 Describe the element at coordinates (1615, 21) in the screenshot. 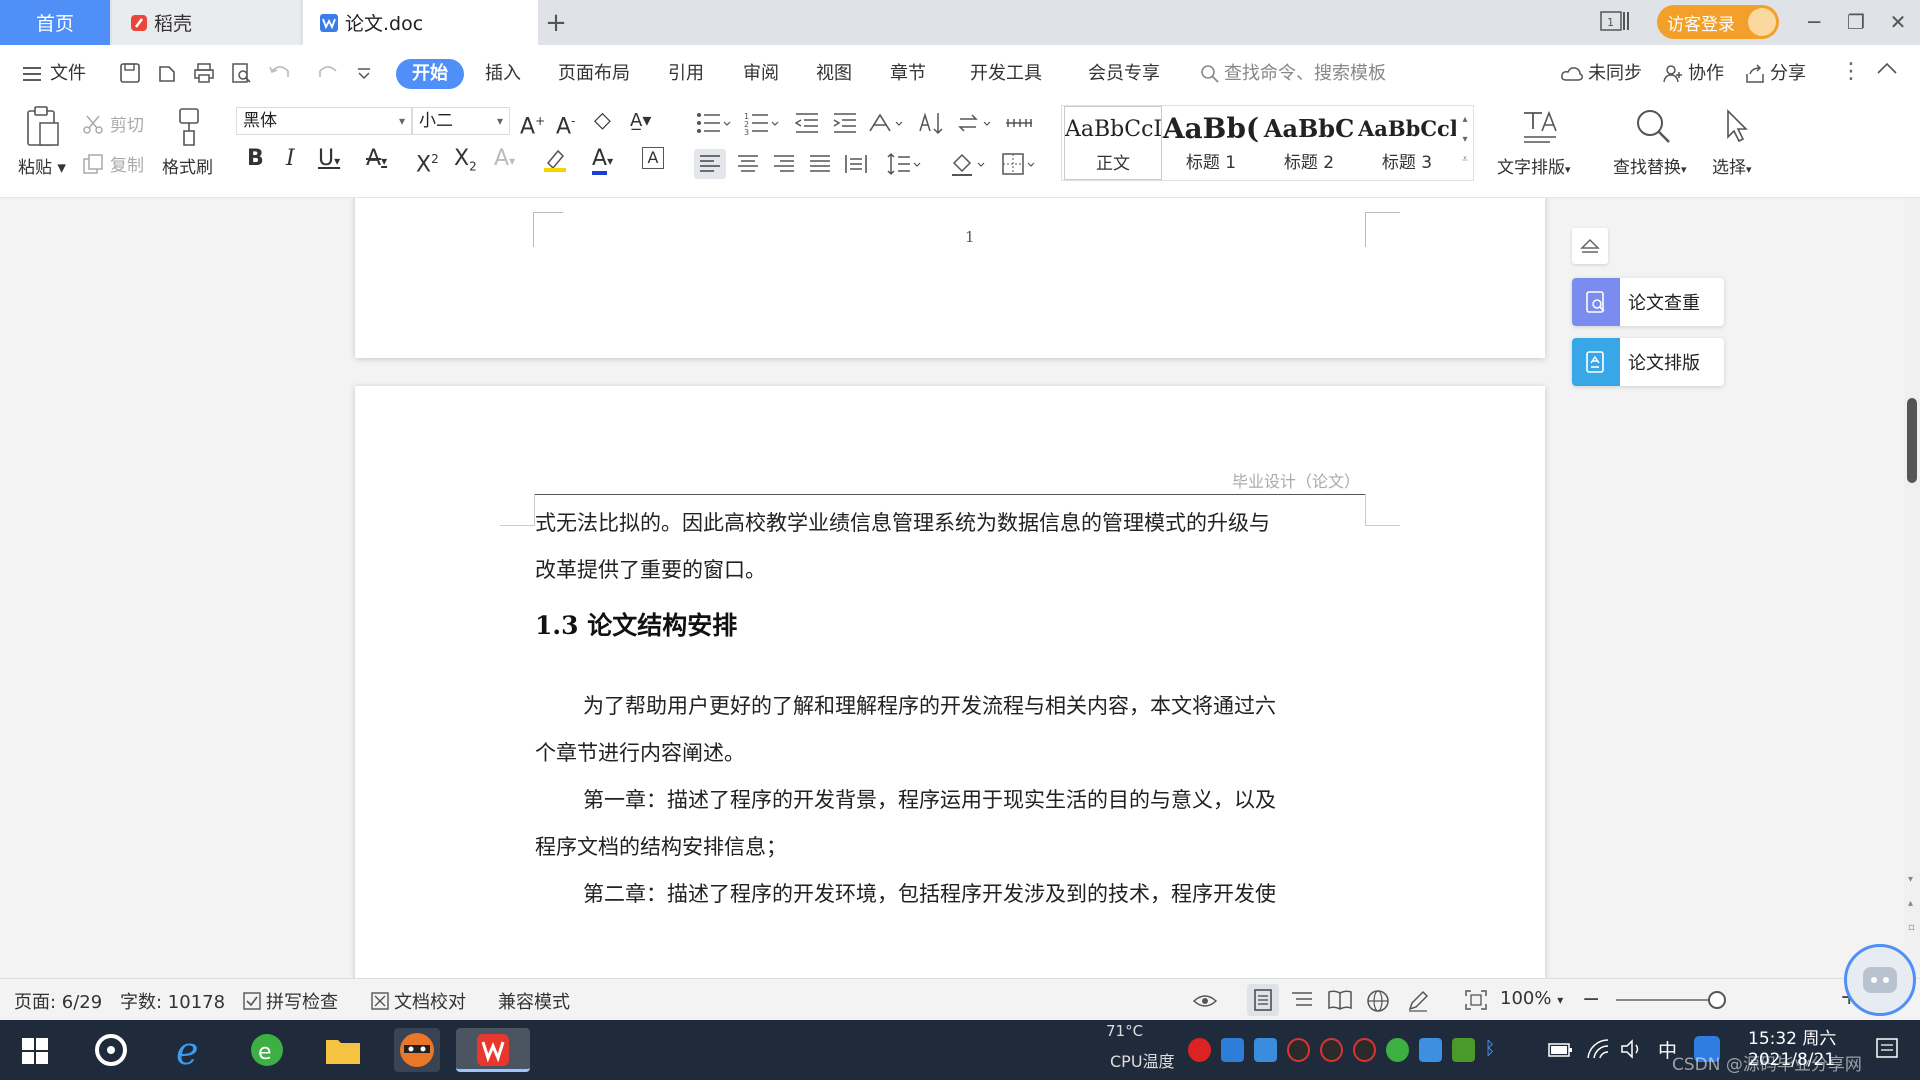

I see `window-layout-icon: 1` at that location.